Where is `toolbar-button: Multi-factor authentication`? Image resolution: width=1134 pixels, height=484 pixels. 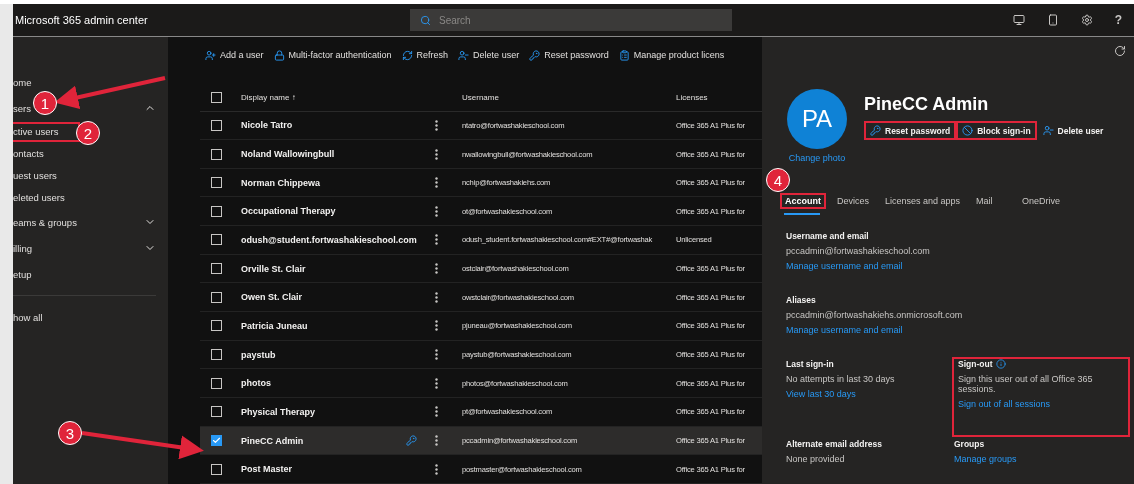
toolbar-button: Multi-factor authentication is located at coordinates (332, 55).